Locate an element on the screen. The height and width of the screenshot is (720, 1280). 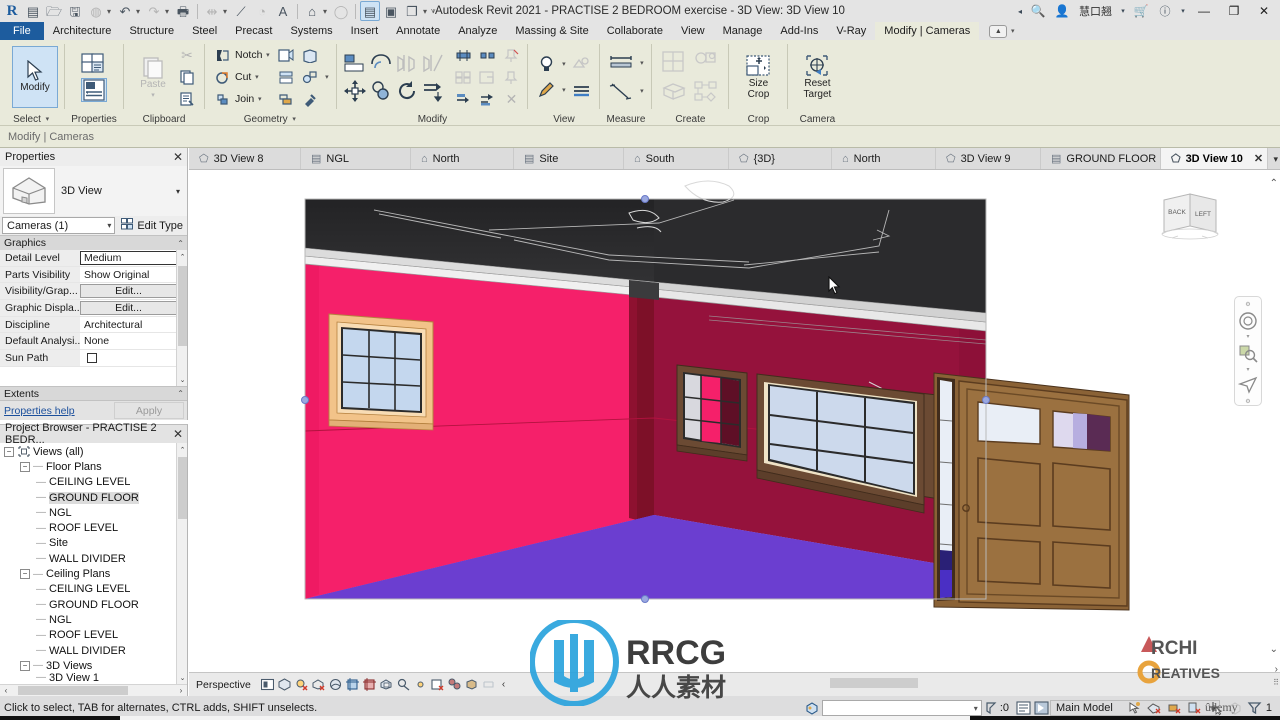
select-pinned-icon is located at coordinates (1175, 708).